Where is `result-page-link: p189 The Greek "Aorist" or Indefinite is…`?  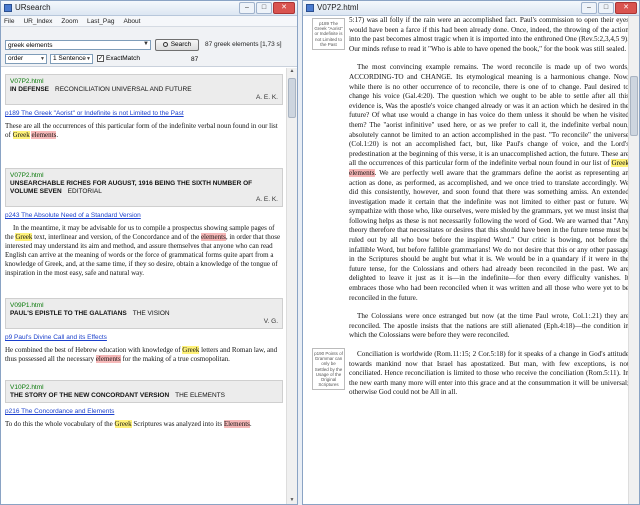 result-page-link: p189 The Greek "Aorist" or Indefinite is… is located at coordinates (144, 113).